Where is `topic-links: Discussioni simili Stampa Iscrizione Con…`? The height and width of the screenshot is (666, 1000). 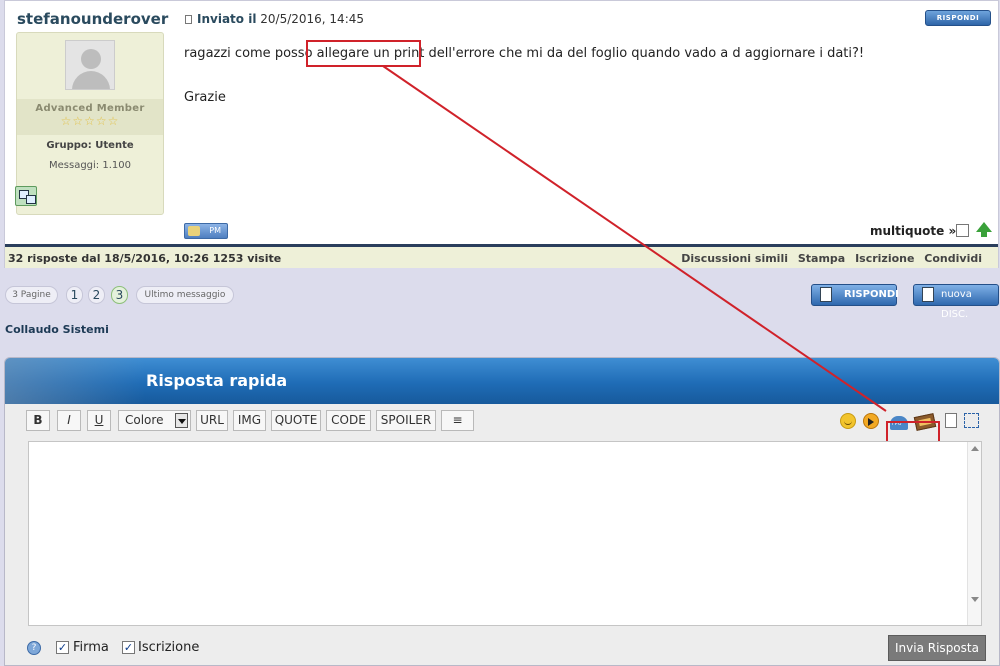 topic-links: Discussioni simili Stampa Iscrizione Con… is located at coordinates (828, 258).